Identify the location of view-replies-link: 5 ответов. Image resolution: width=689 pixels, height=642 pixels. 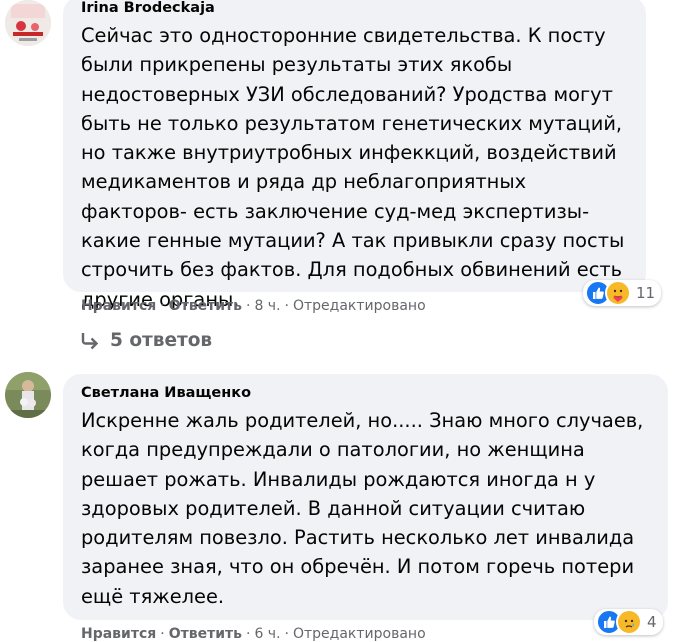
(146, 340).